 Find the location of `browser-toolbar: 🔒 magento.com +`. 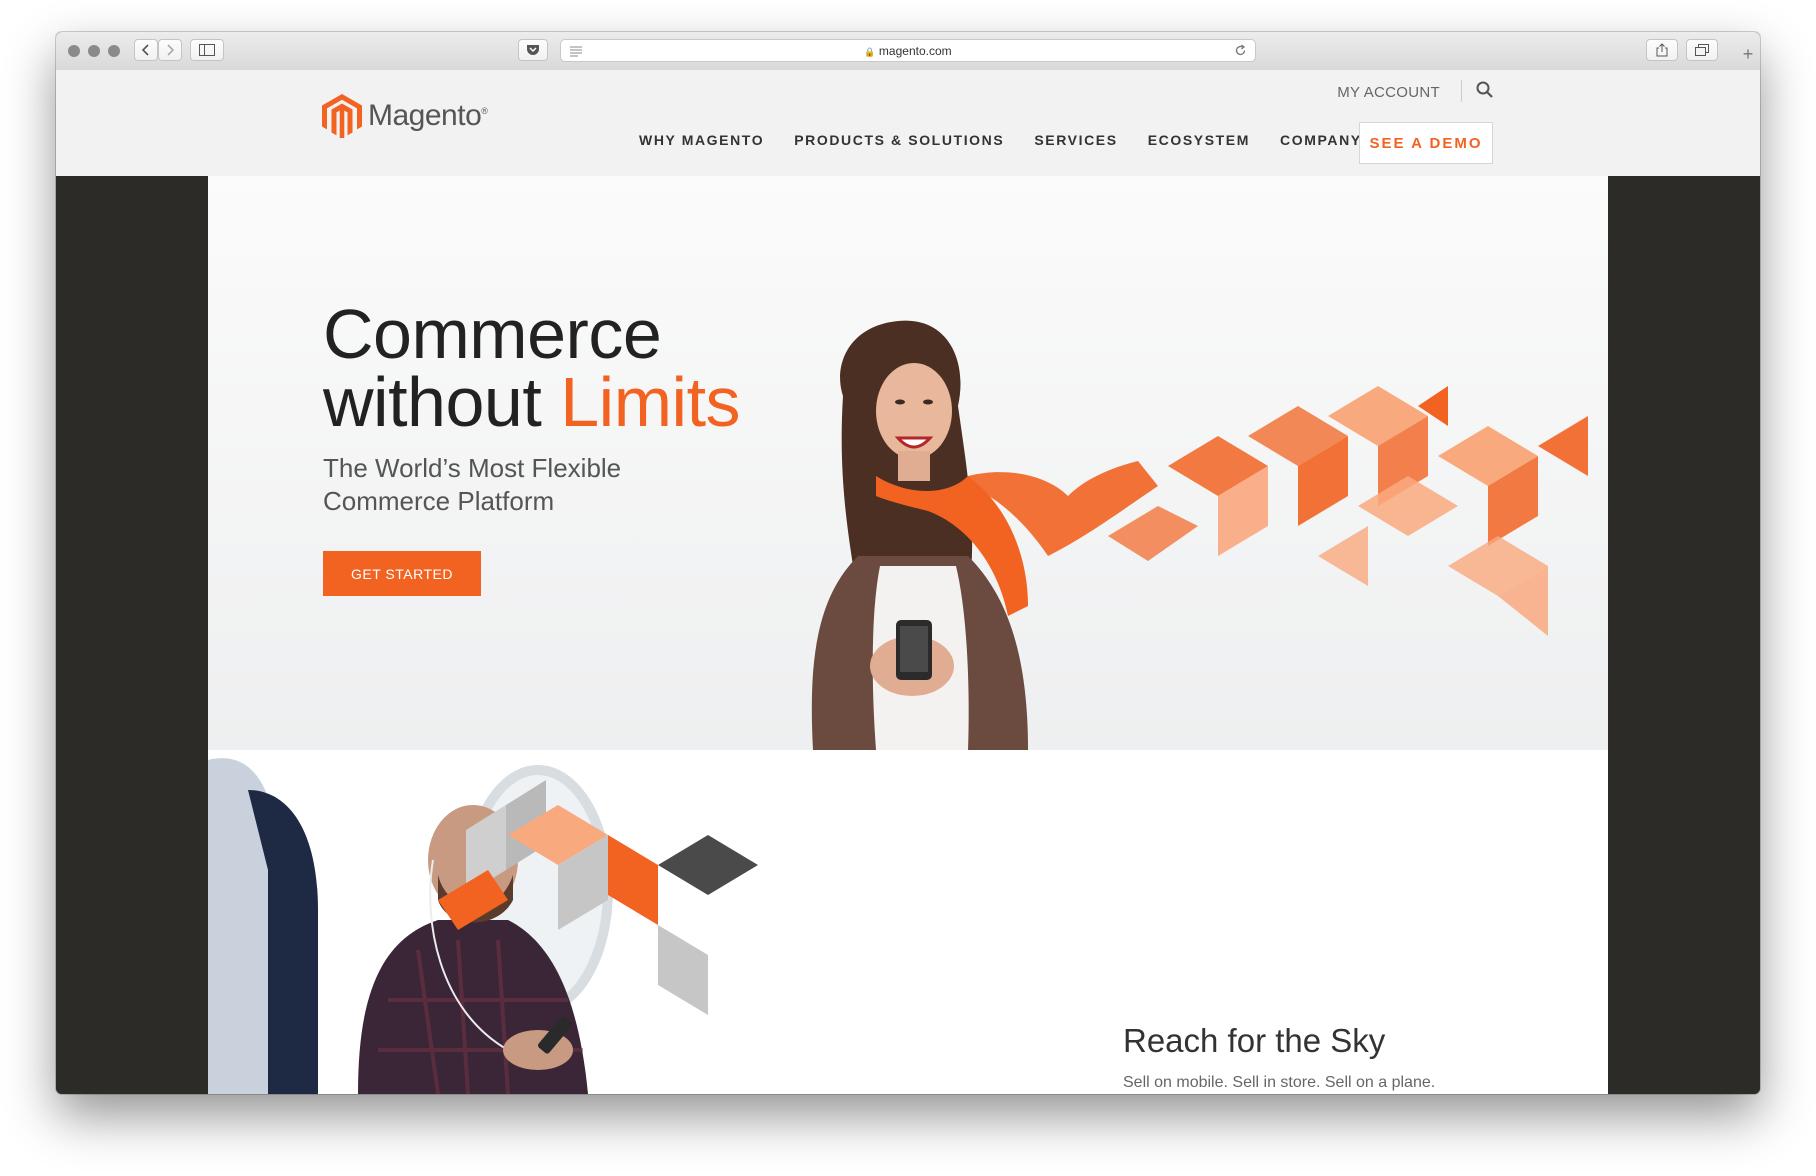

browser-toolbar: 🔒 magento.com + is located at coordinates (908, 51).